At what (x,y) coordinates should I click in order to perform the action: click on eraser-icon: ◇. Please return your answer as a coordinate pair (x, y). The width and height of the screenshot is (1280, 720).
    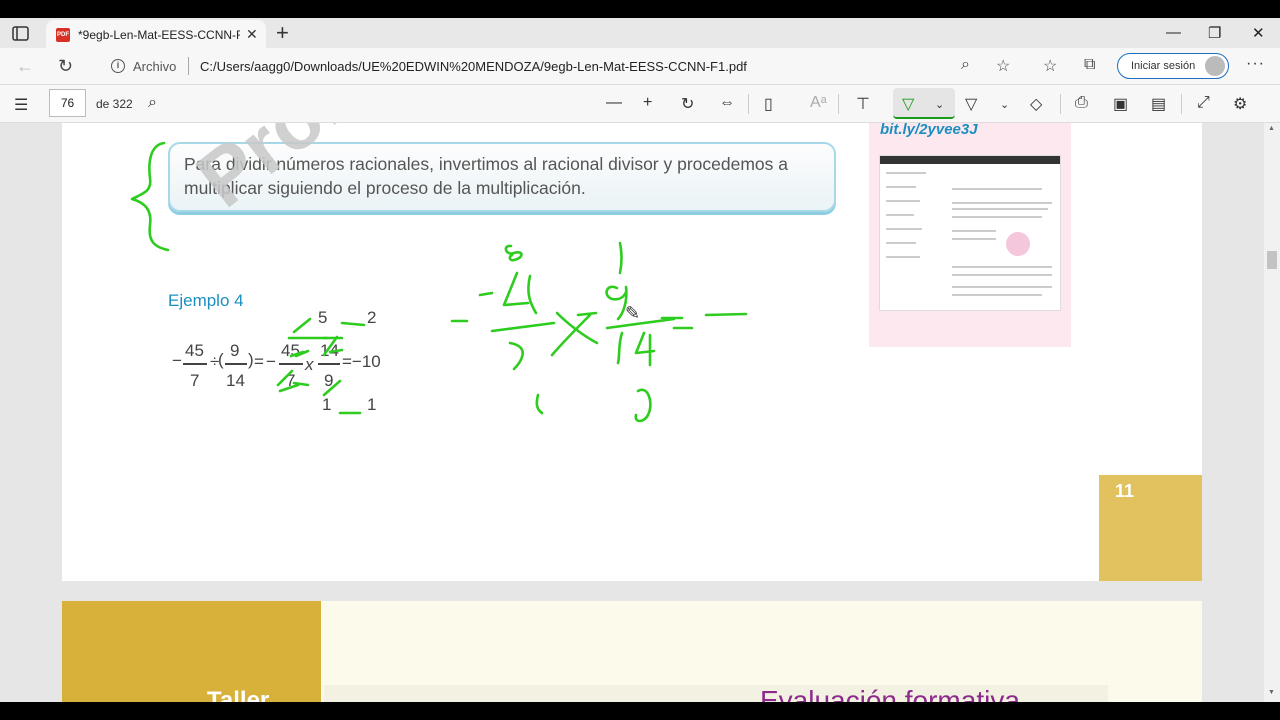
    Looking at the image, I should click on (1036, 104).